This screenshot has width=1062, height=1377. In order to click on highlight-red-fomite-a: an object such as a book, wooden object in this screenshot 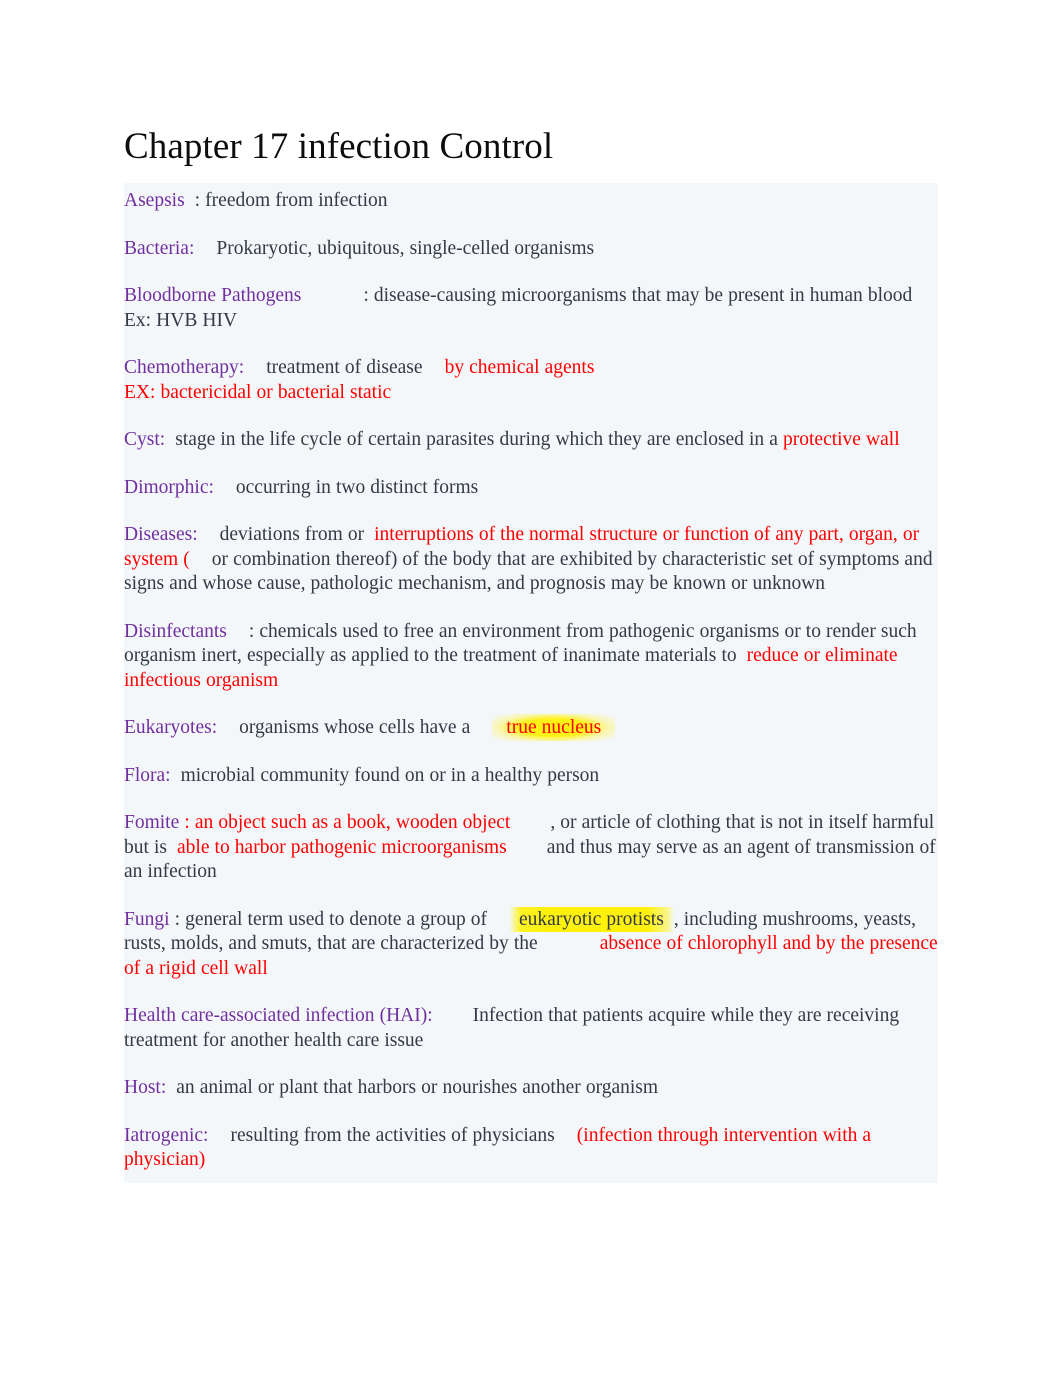, I will do `click(352, 822)`.